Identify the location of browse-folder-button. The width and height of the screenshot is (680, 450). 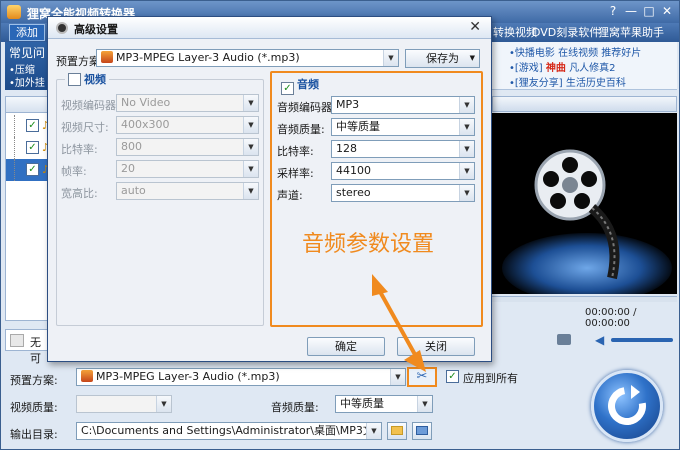
(397, 431).